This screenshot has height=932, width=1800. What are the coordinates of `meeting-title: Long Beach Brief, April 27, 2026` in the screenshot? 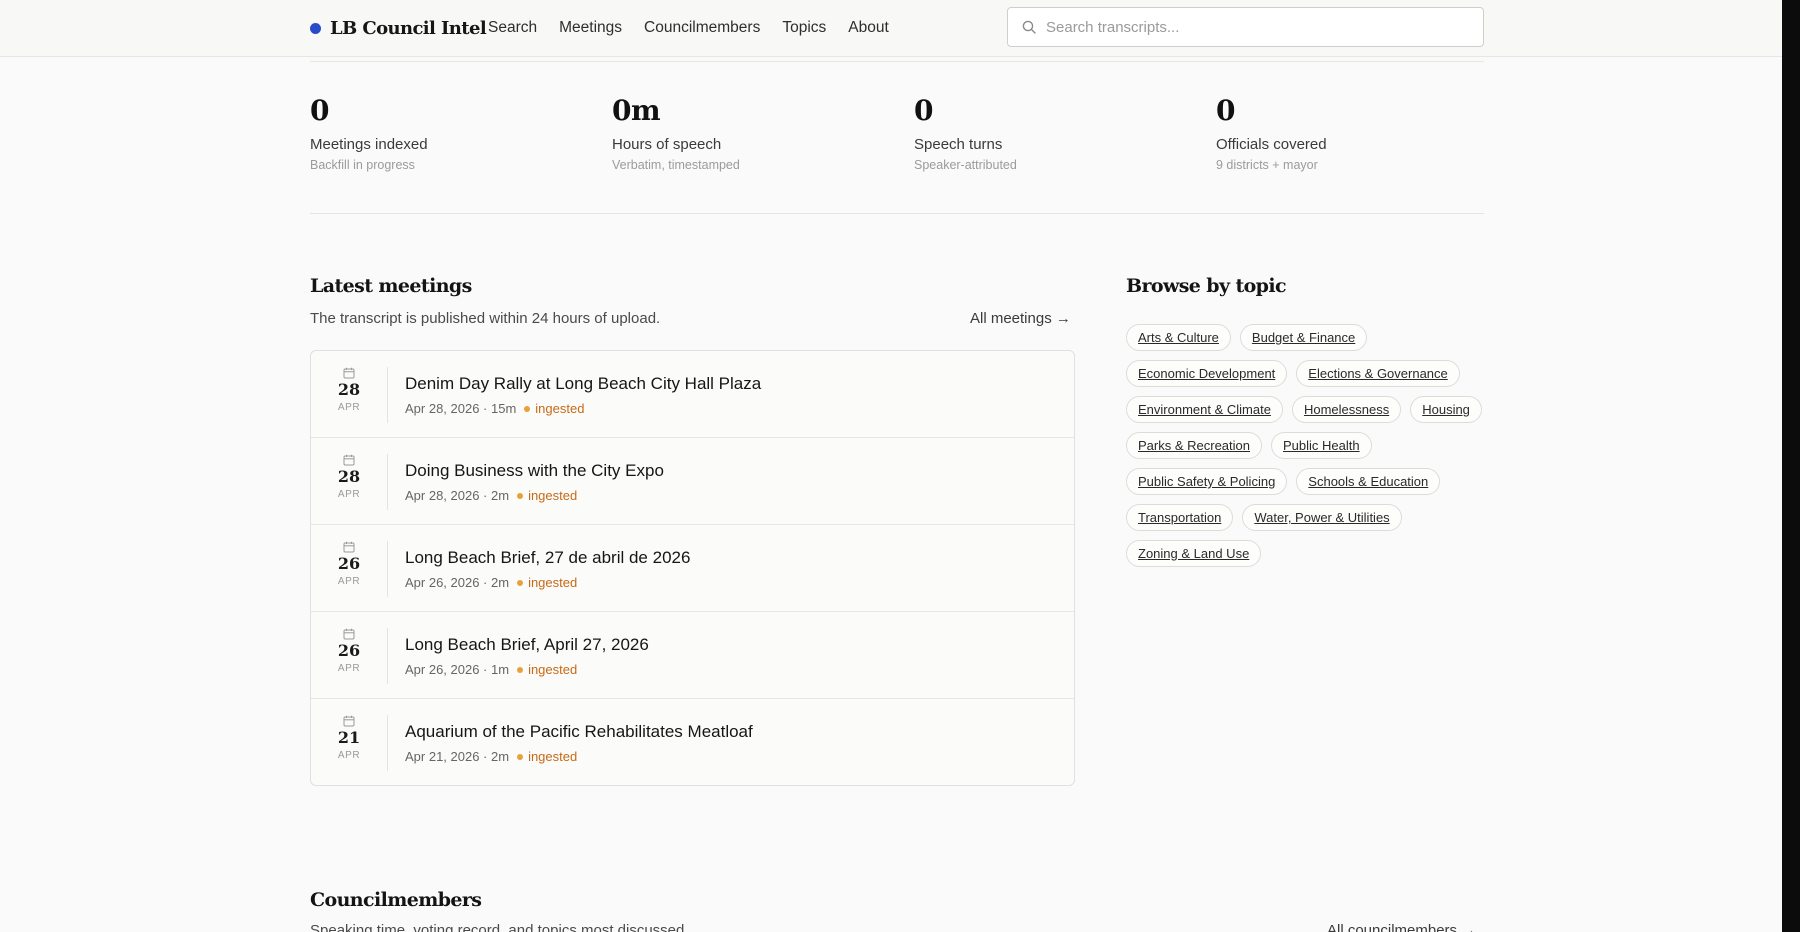 It's located at (527, 645).